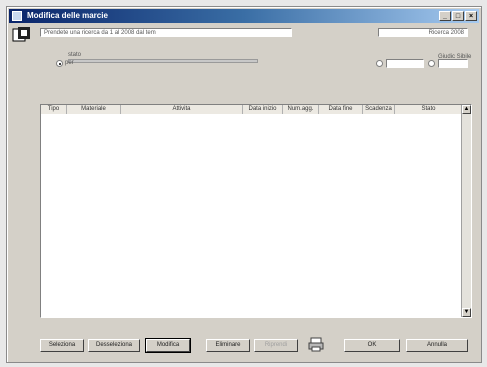 The image size is (487, 367). Describe the element at coordinates (466, 211) in the screenshot. I see `vertical-scrollbar: ▲ ▼` at that location.